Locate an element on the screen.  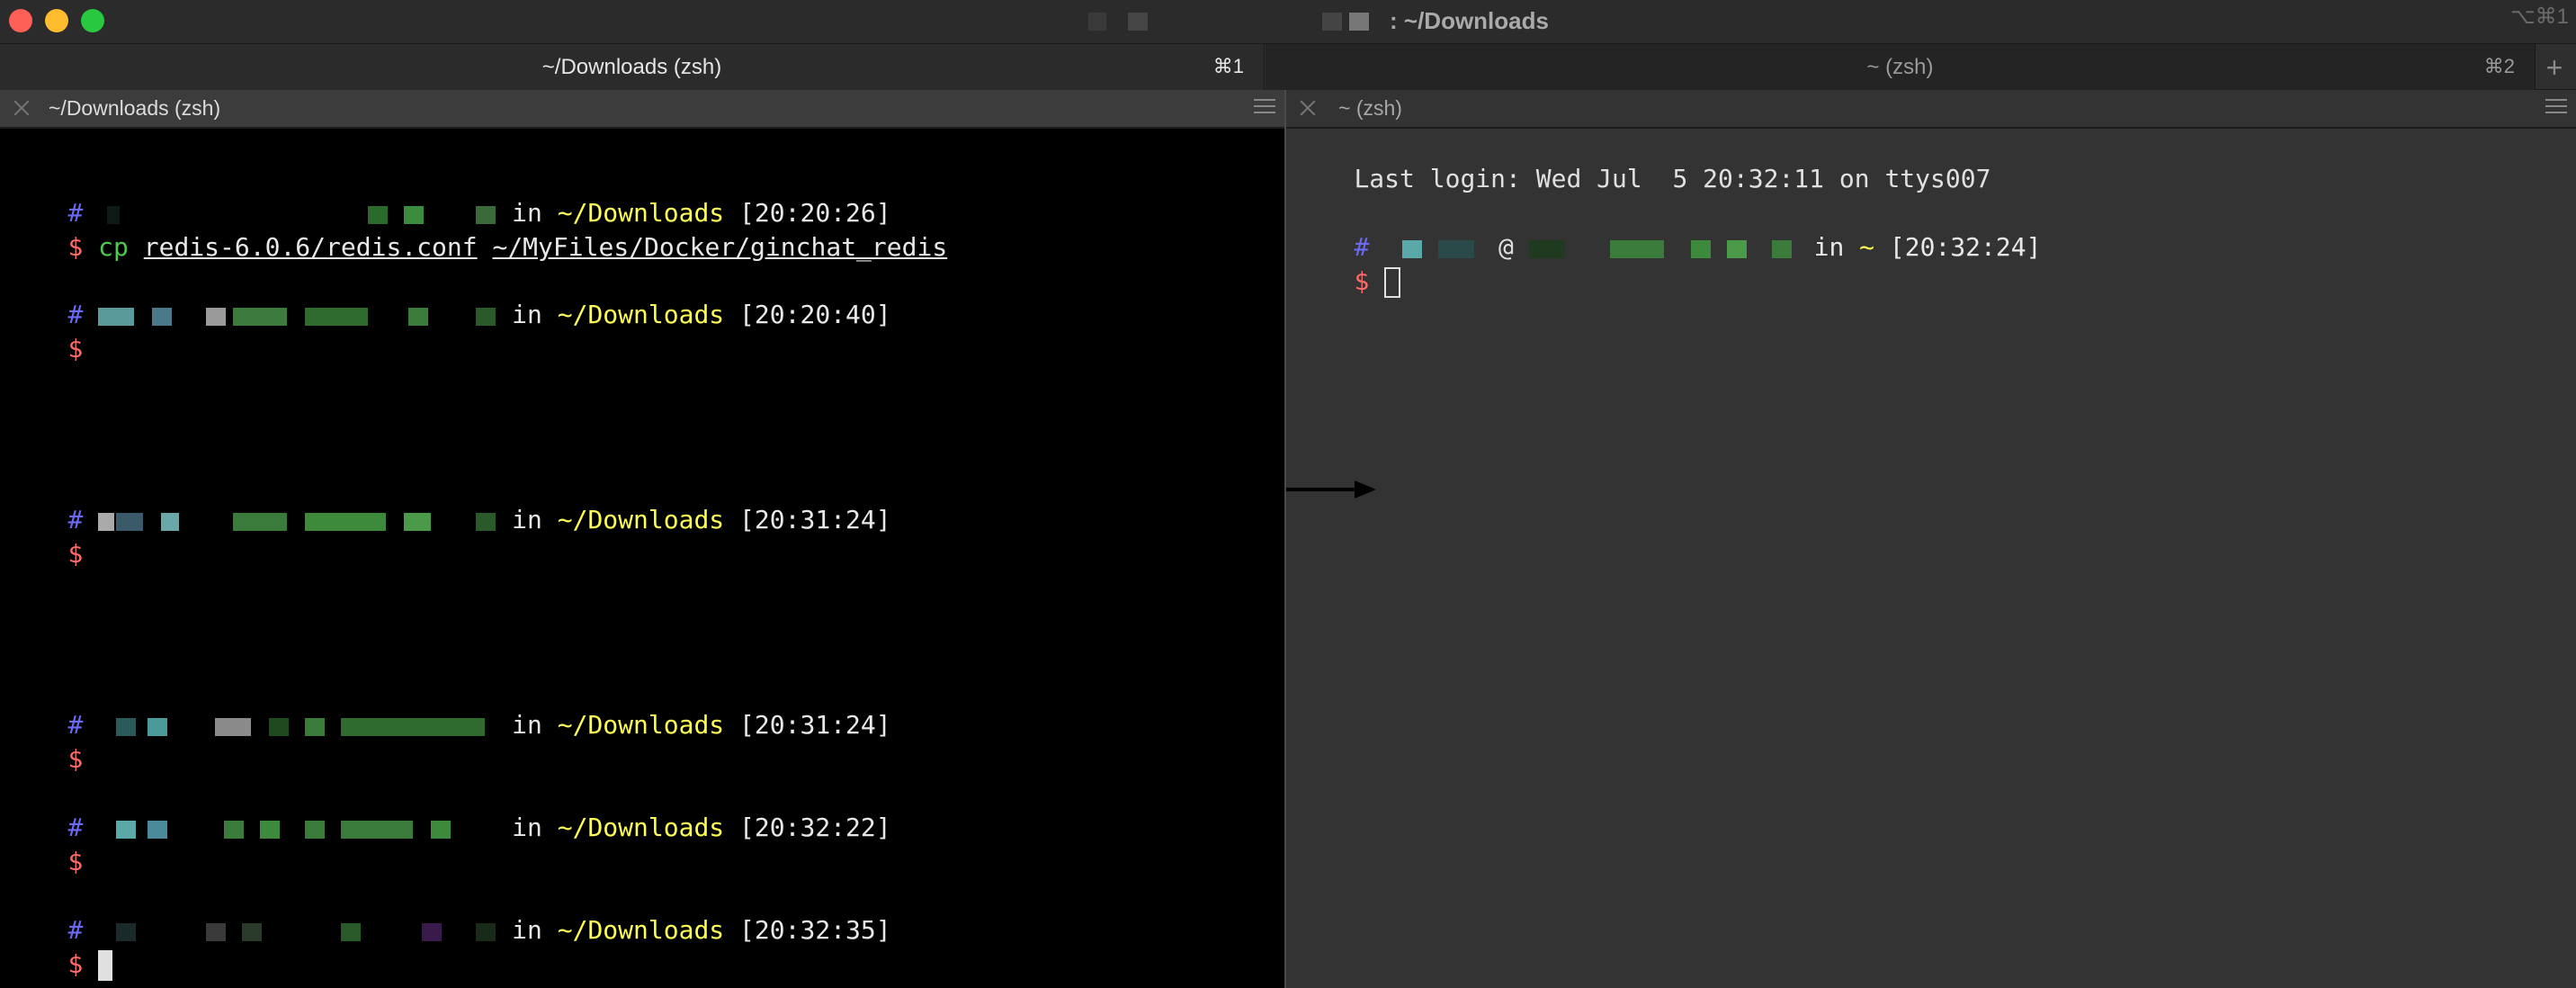
window-shortcut: ⌥⌘1 is located at coordinates (2539, 16).